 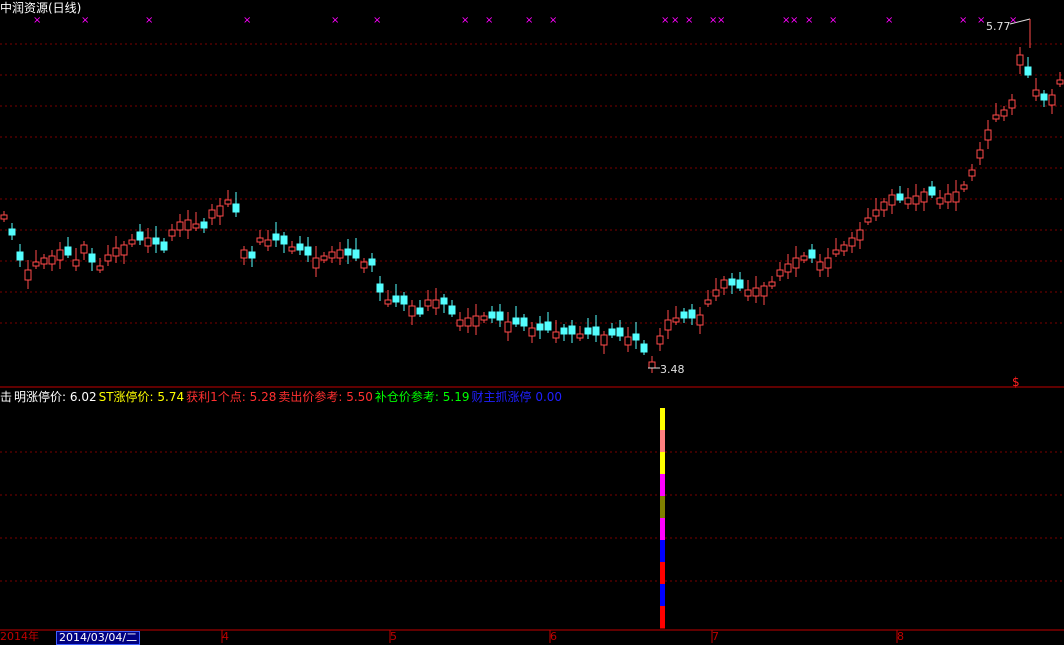 I want to click on month-label-5: 5, so click(x=393, y=636).